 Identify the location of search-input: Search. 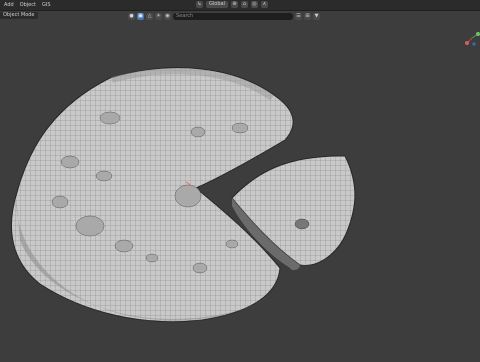
(233, 16).